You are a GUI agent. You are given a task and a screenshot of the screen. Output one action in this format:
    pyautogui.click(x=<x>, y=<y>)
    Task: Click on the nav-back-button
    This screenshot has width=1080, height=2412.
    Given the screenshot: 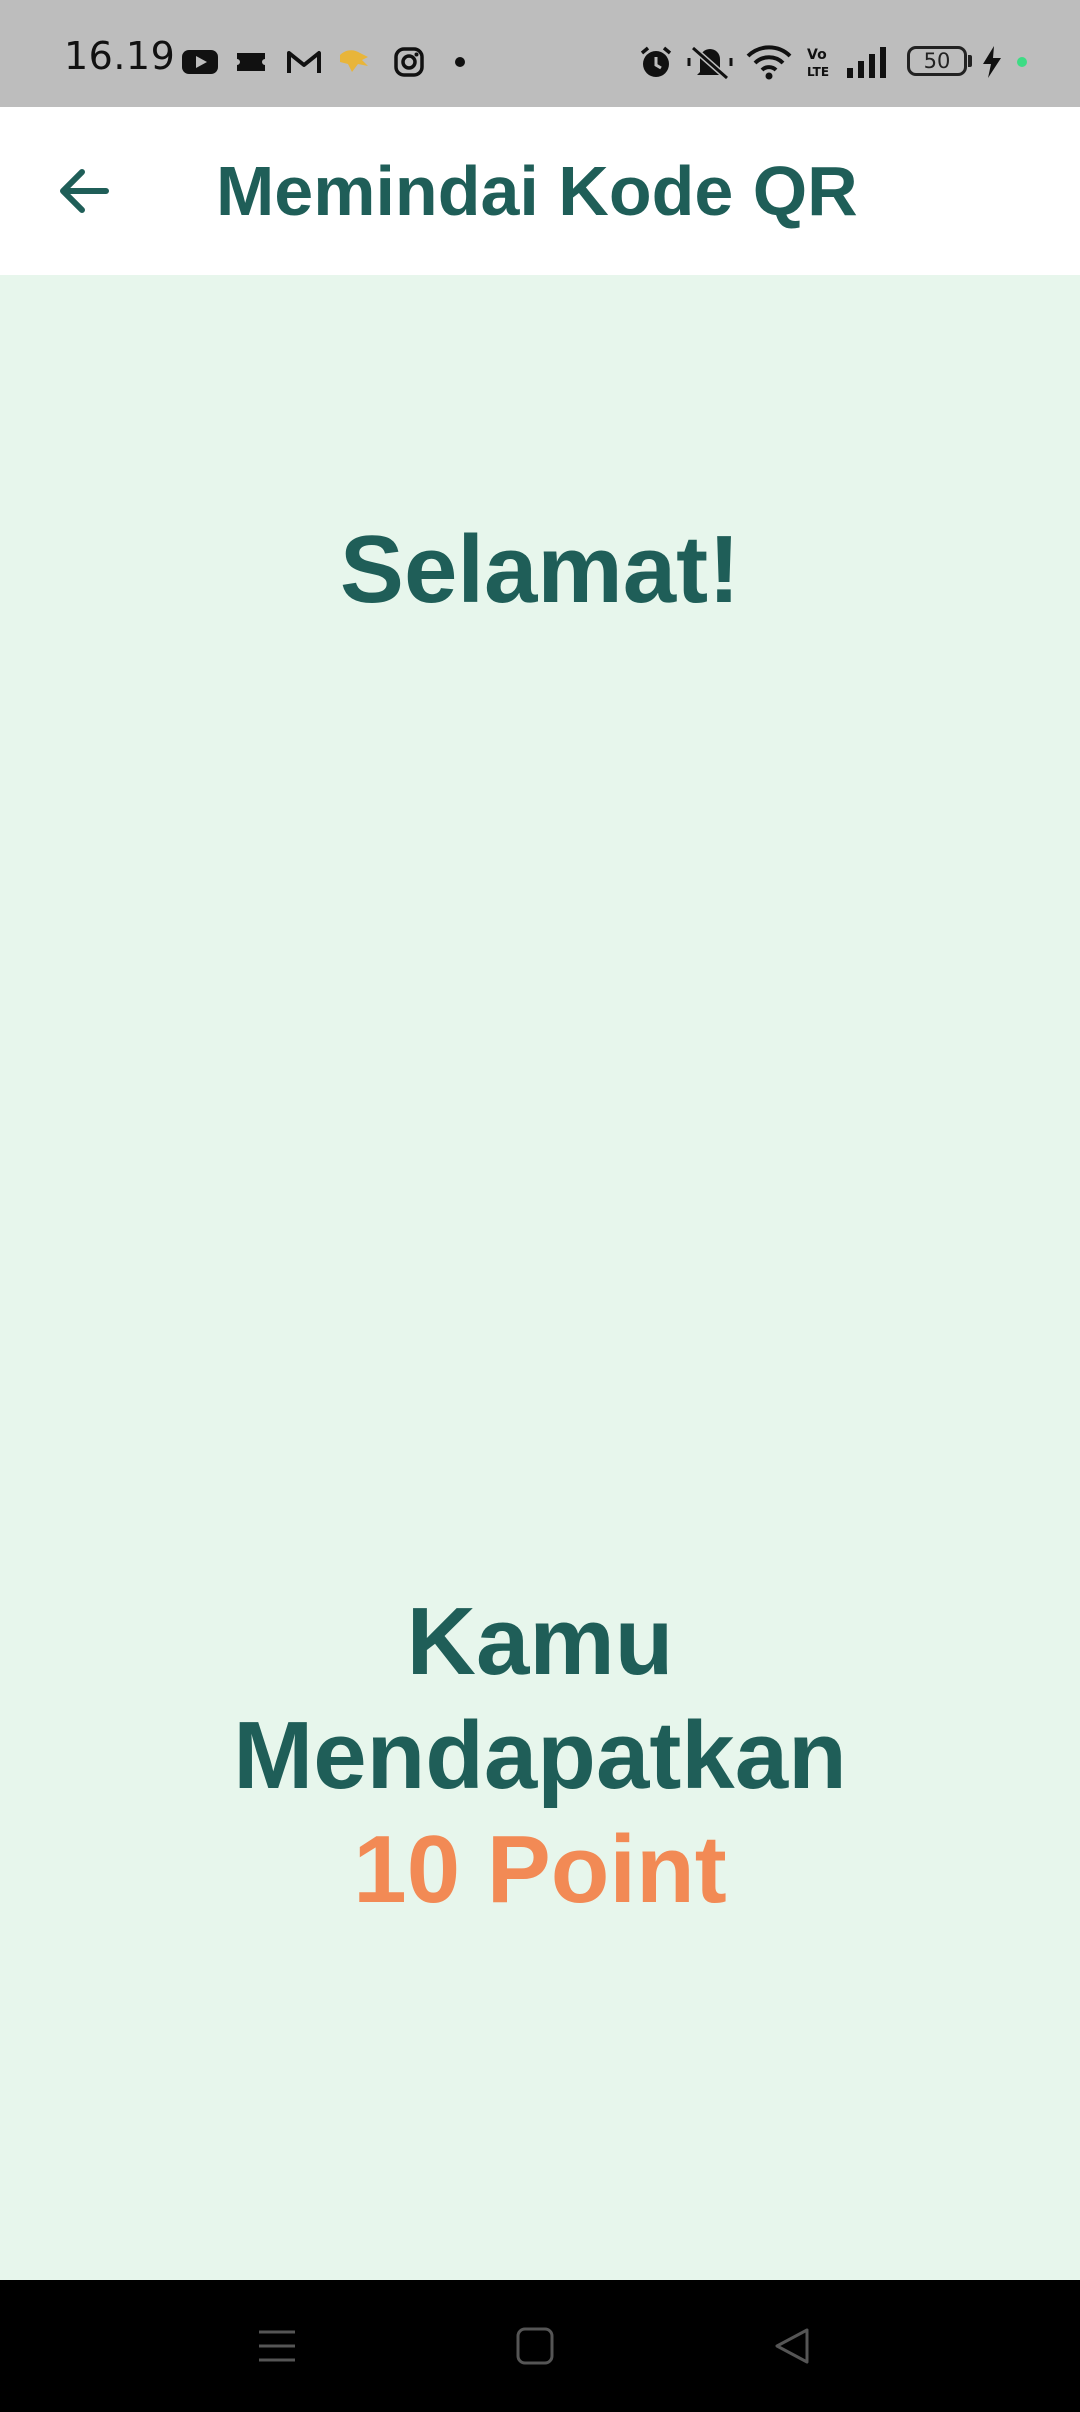 What is the action you would take?
    pyautogui.click(x=793, y=2346)
    